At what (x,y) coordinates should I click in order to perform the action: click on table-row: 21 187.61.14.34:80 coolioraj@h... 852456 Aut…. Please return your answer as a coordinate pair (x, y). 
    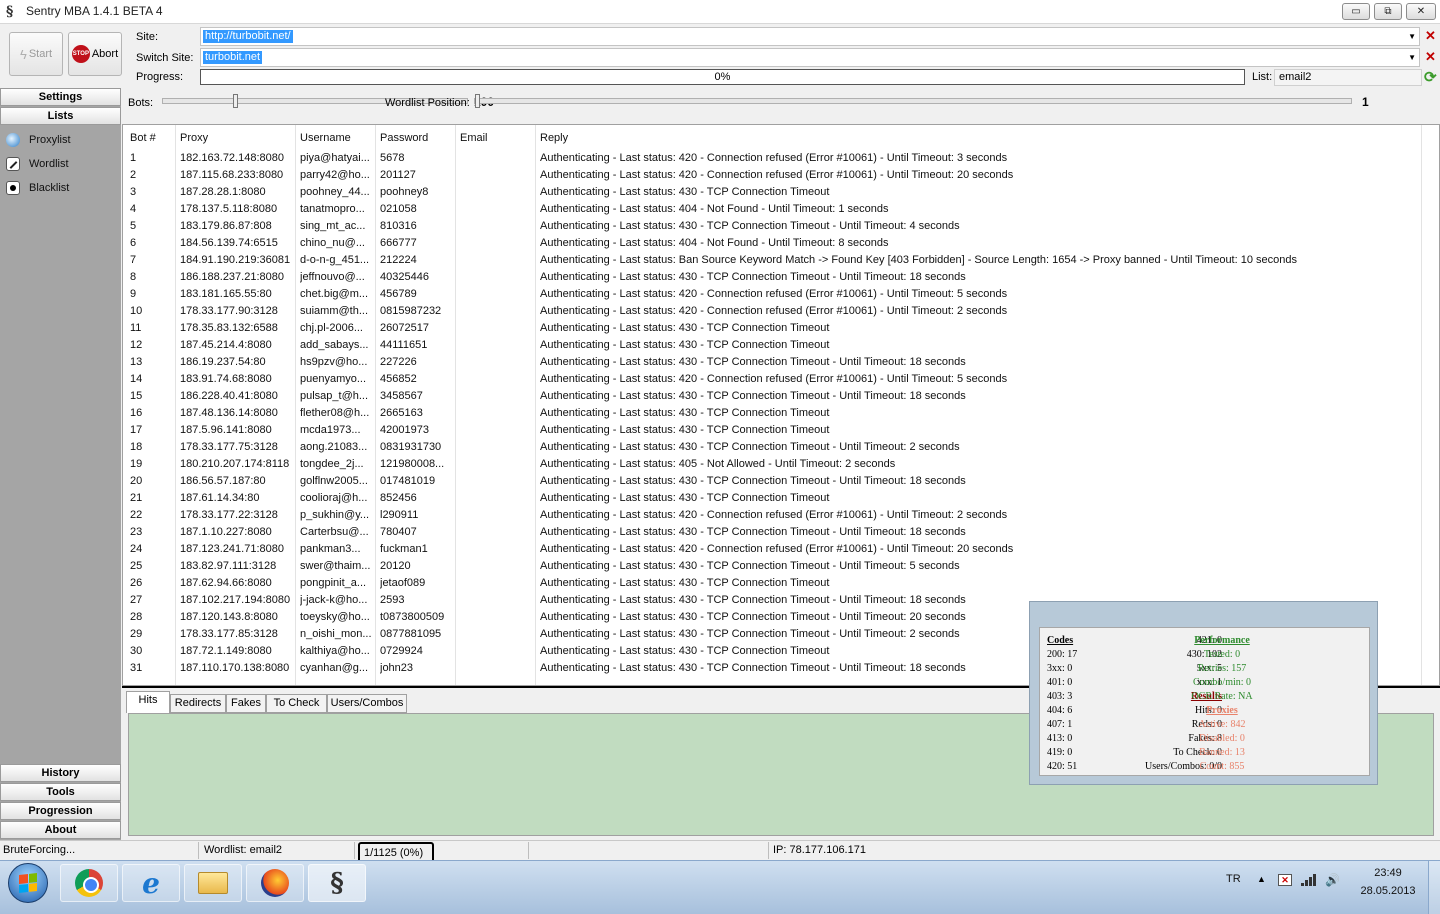
    Looking at the image, I should click on (773, 498).